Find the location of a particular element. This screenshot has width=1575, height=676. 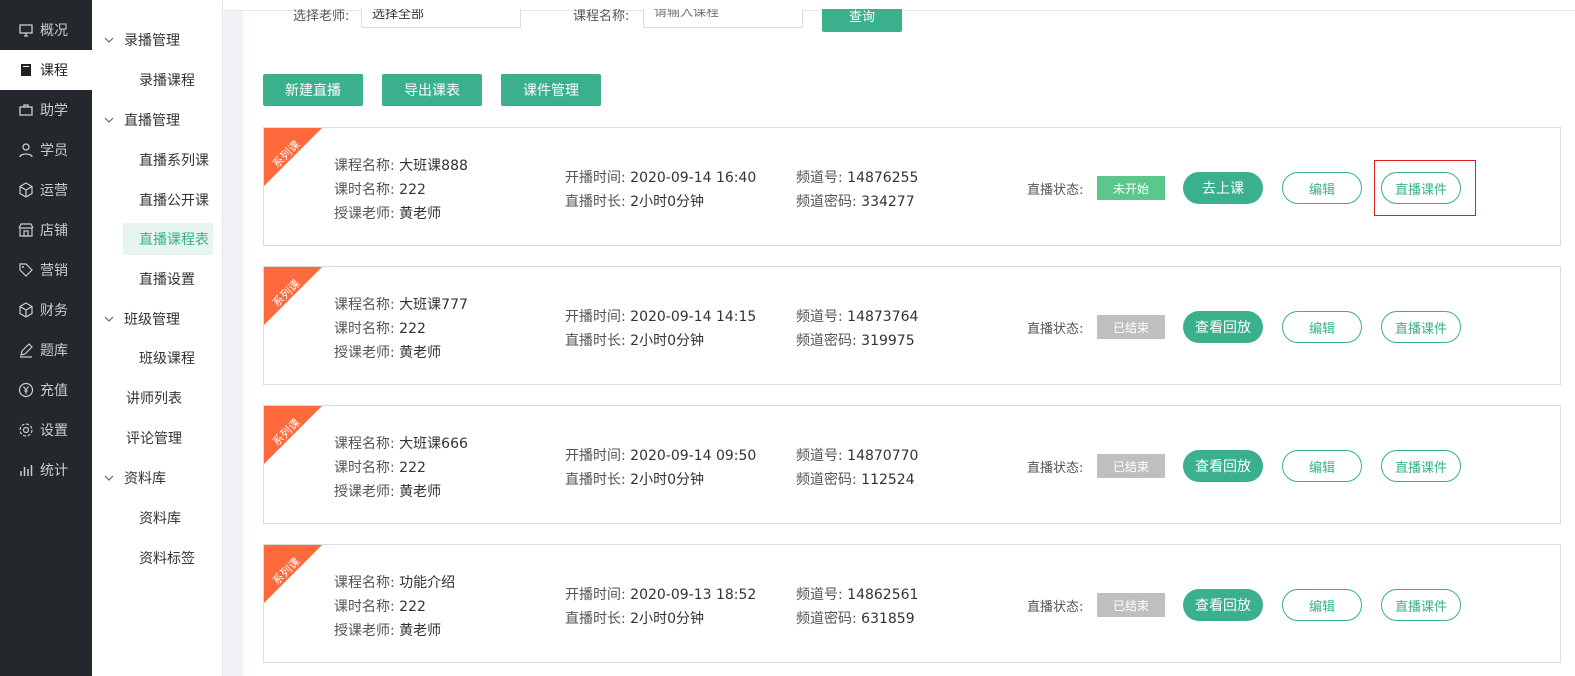

go-to-class-button: 去上课 is located at coordinates (1223, 188).